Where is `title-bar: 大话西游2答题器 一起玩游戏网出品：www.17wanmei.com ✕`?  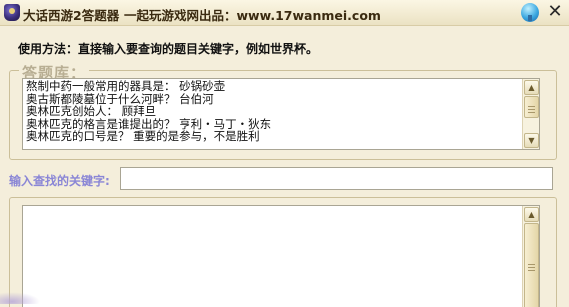
title-bar: 大话西游2答题器 一起玩游戏网出品：www.17wanmei.com ✕ is located at coordinates (284, 13).